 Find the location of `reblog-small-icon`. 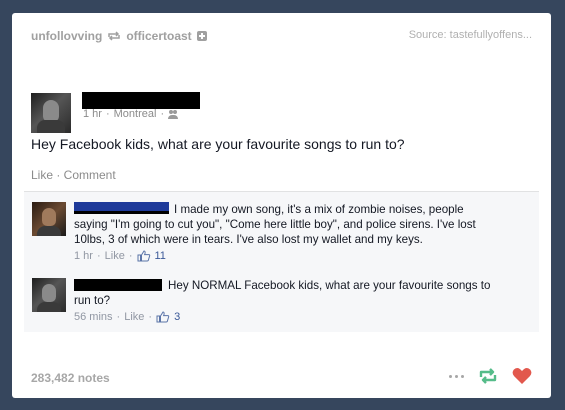

reblog-small-icon is located at coordinates (114, 36).